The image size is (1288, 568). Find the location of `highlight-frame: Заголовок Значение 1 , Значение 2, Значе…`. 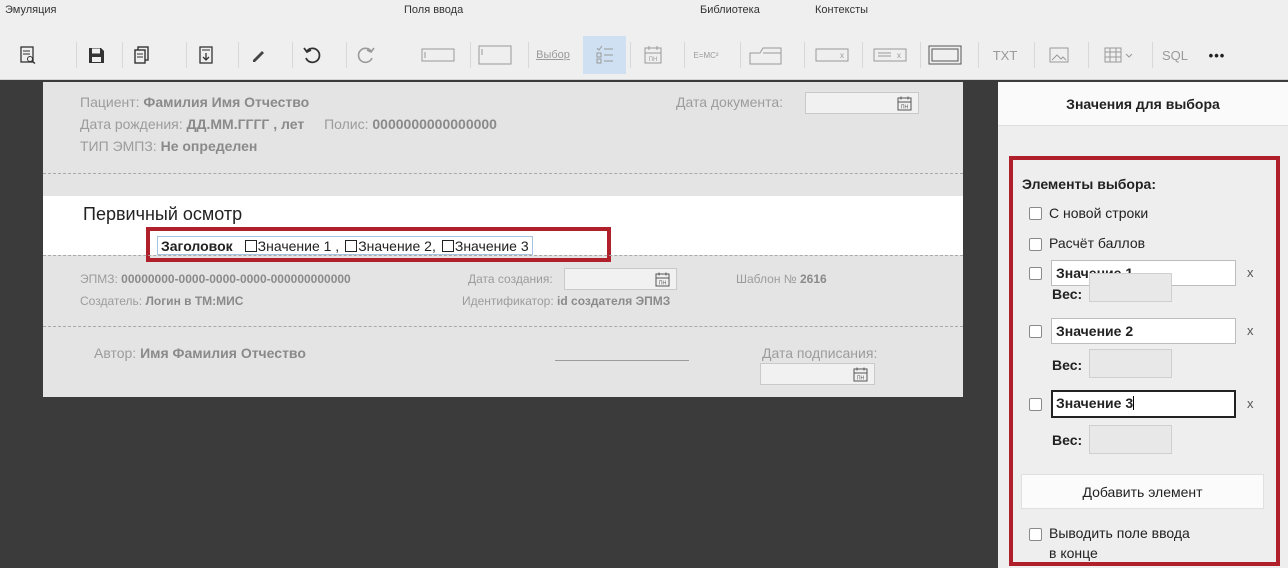

highlight-frame: Заголовок Значение 1 , Значение 2, Значе… is located at coordinates (378, 244).